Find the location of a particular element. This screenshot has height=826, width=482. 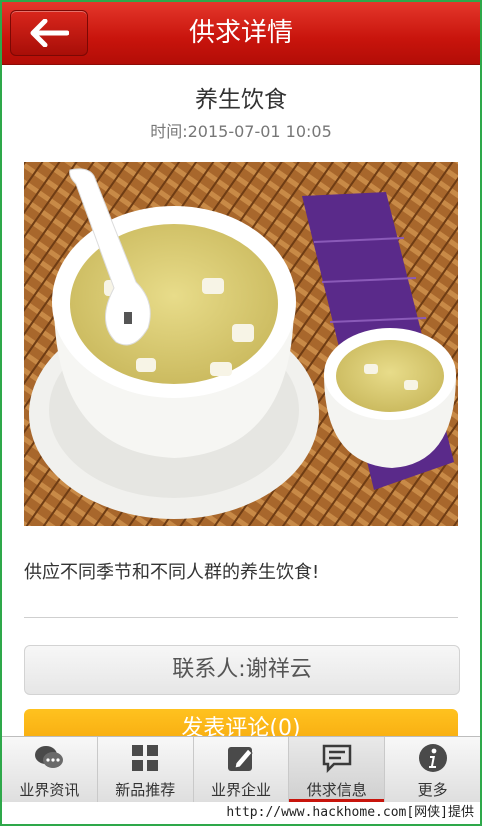

tab-label: 供求信息 is located at coordinates (336, 790).